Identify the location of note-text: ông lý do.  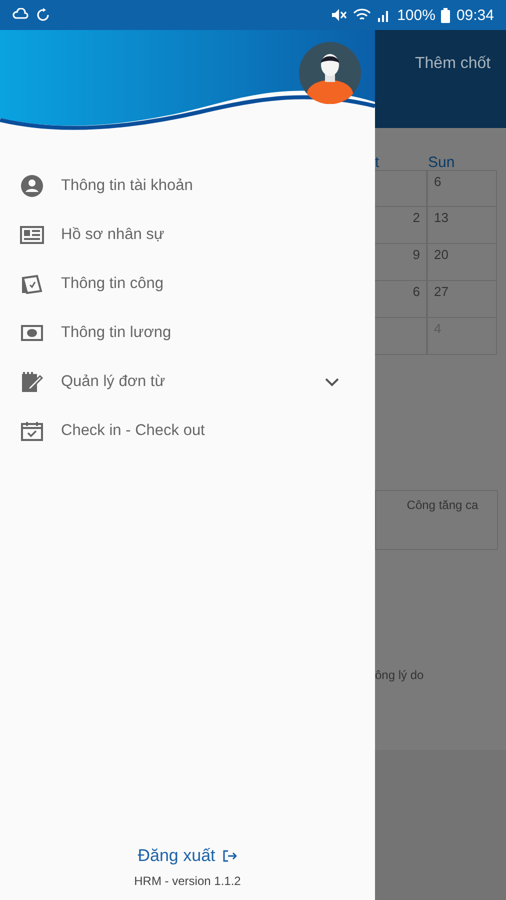
(400, 675).